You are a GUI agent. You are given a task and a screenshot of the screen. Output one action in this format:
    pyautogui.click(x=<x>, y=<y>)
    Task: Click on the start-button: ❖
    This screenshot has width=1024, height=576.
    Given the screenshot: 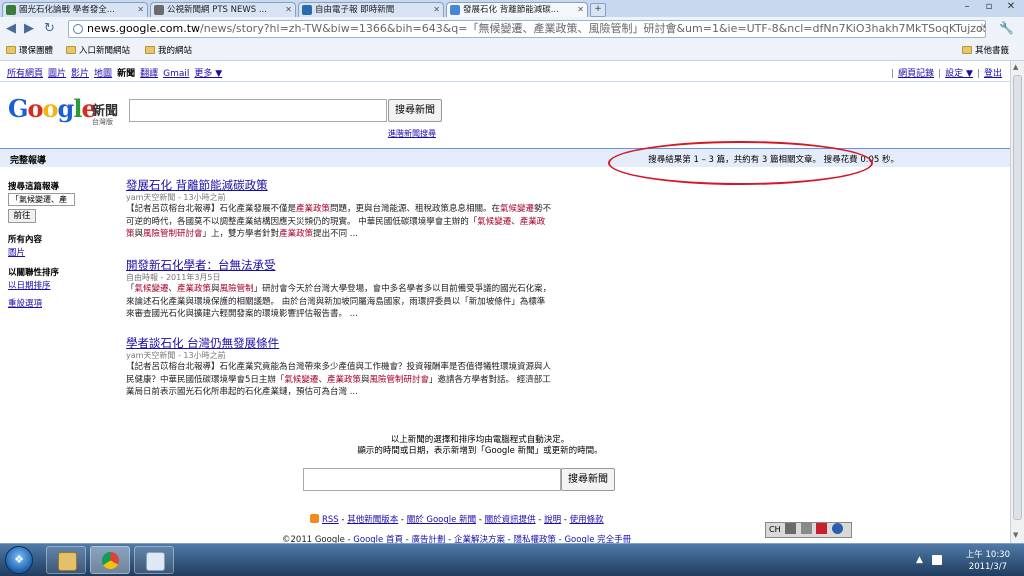 What is the action you would take?
    pyautogui.click(x=19, y=560)
    